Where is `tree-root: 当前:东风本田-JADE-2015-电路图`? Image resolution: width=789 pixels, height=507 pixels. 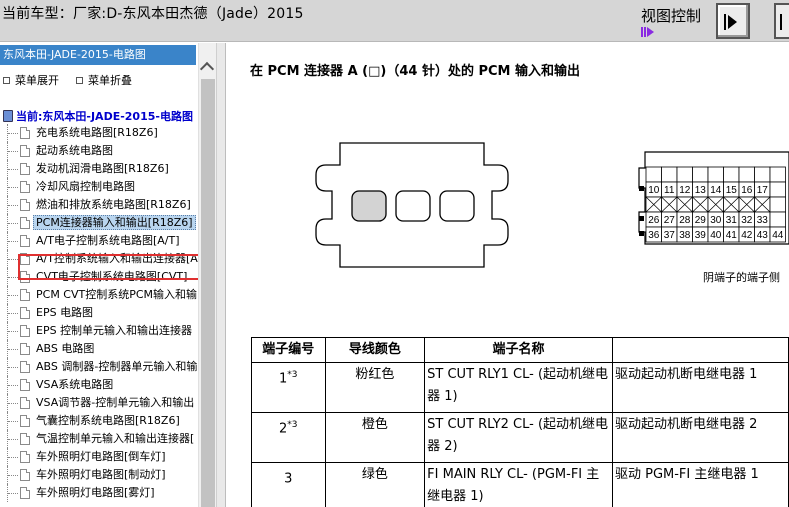 tree-root: 当前:东风本田-JADE-2015-电路图 is located at coordinates (98, 116).